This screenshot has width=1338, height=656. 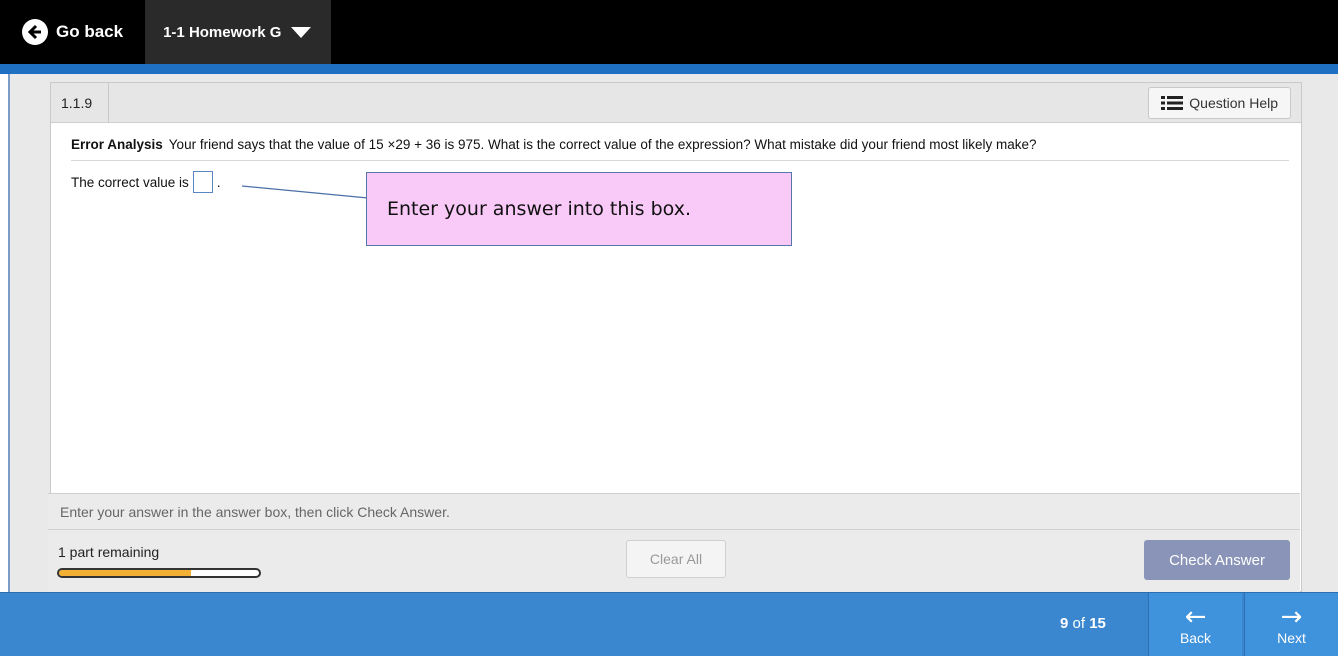 I want to click on caret-down-icon, so click(x=301, y=32).